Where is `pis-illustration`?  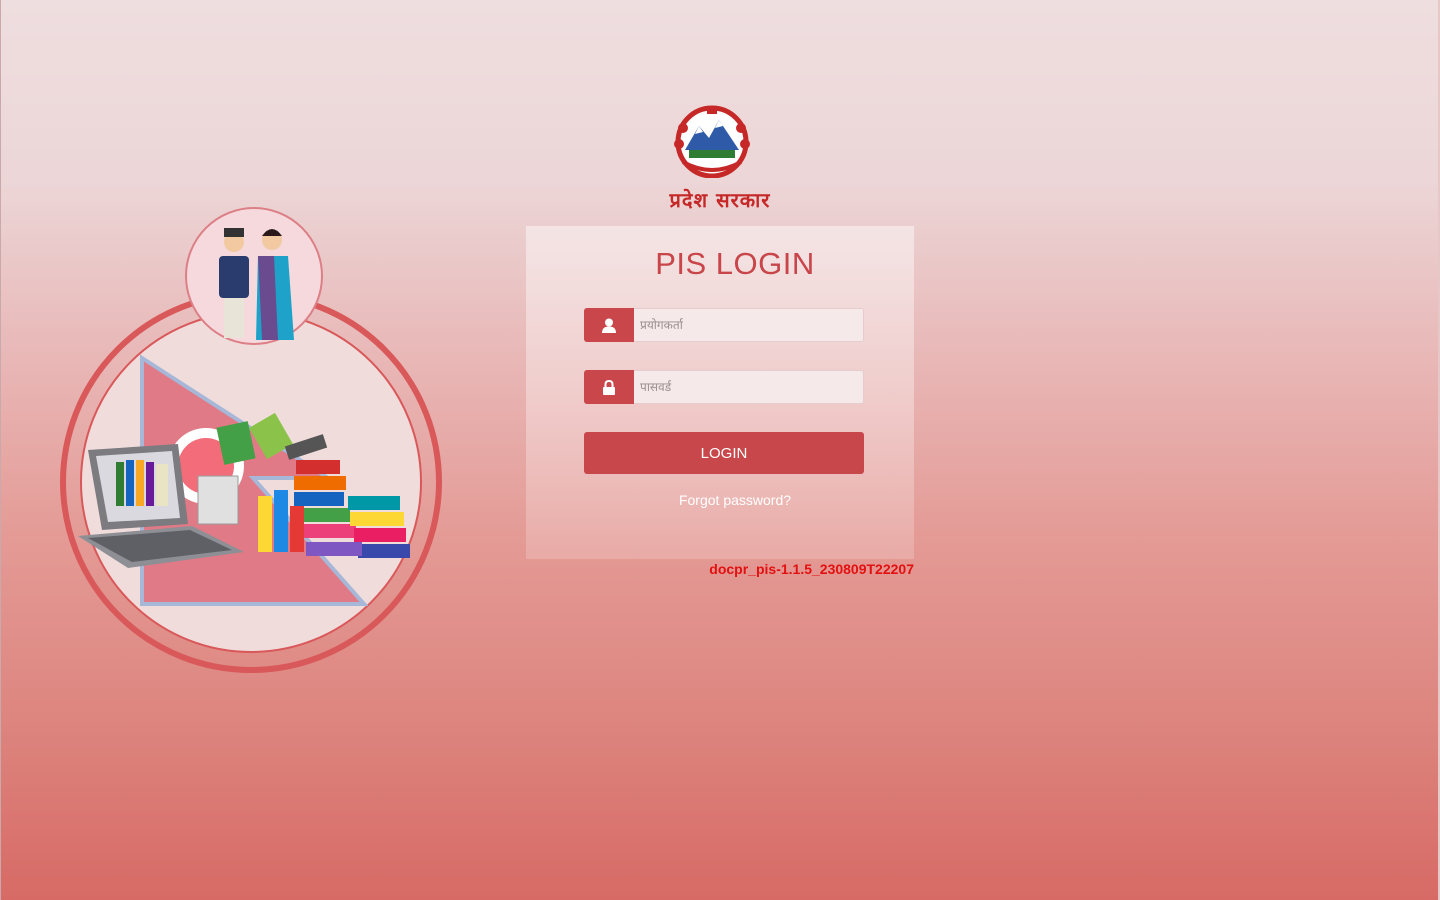
pis-illustration is located at coordinates (253, 441).